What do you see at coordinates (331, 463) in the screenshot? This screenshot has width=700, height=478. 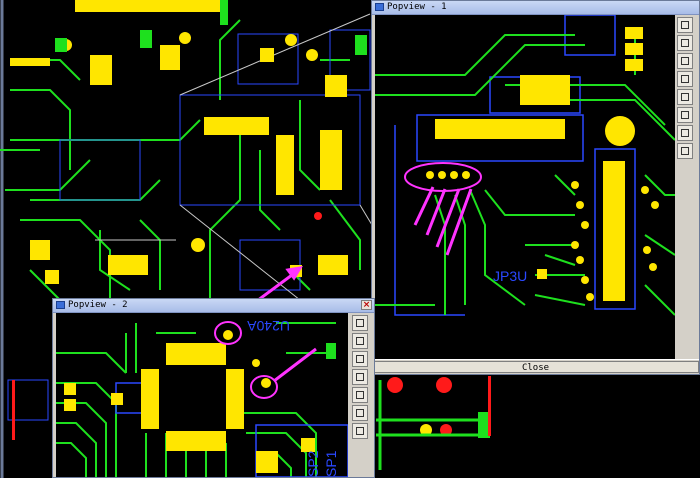 I see `board-label-sp1: SP1` at bounding box center [331, 463].